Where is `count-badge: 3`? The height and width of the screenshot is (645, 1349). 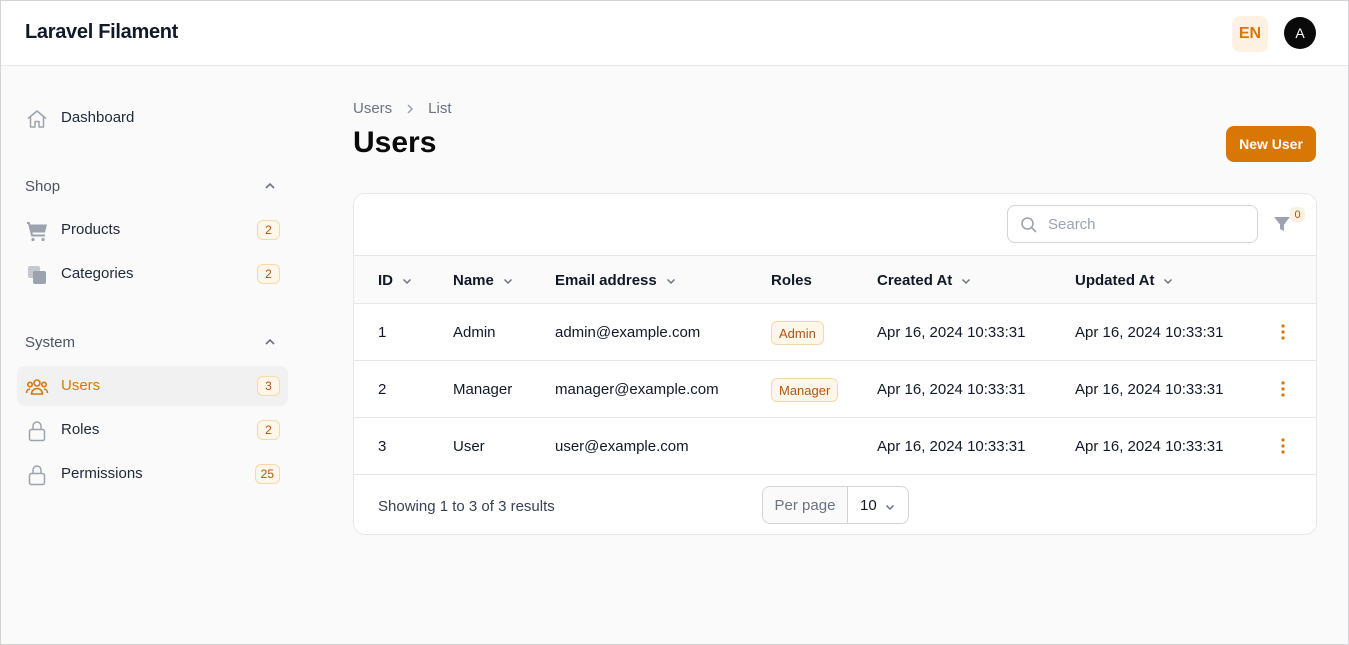 count-badge: 3 is located at coordinates (268, 386).